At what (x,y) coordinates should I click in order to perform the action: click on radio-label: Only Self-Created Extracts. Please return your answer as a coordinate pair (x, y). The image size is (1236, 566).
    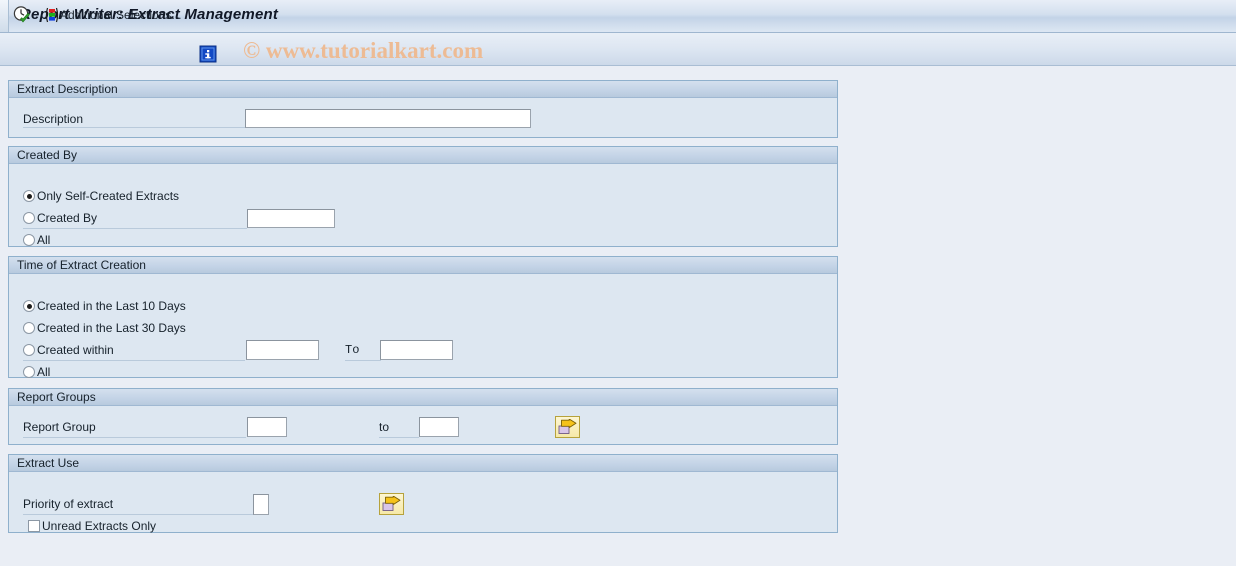
    Looking at the image, I should click on (108, 196).